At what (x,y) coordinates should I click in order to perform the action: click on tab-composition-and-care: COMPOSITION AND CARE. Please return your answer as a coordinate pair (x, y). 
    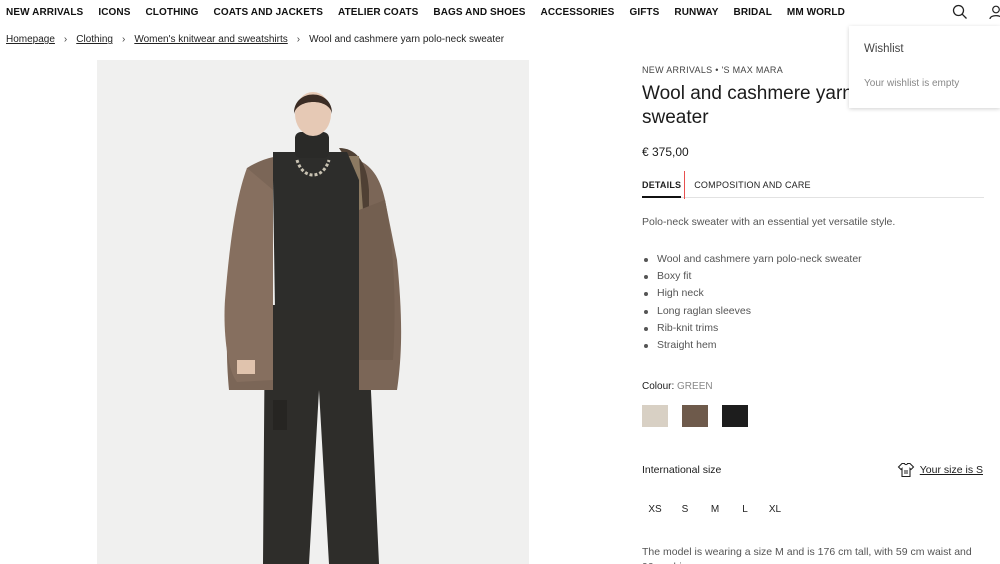
    Looking at the image, I should click on (752, 188).